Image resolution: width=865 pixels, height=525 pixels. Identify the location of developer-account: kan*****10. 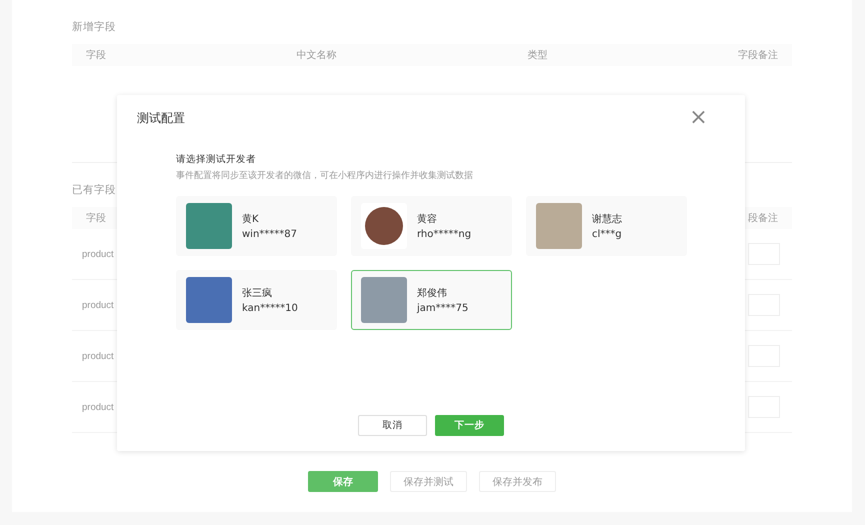
(270, 308).